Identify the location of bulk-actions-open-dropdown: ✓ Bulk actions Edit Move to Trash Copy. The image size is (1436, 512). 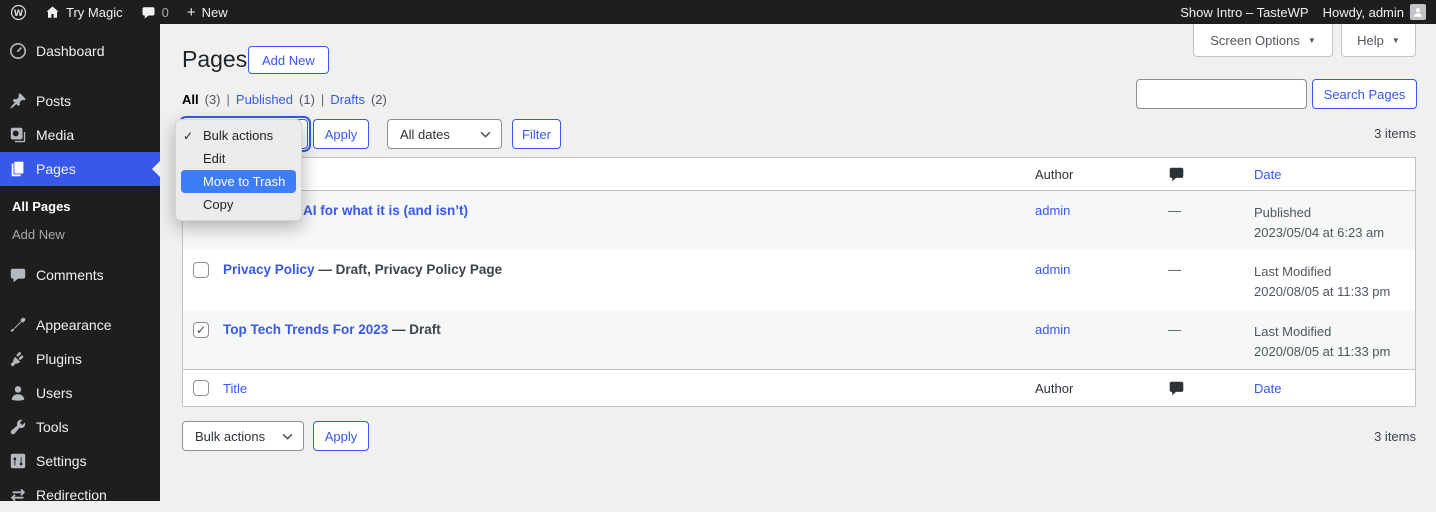
(238, 170).